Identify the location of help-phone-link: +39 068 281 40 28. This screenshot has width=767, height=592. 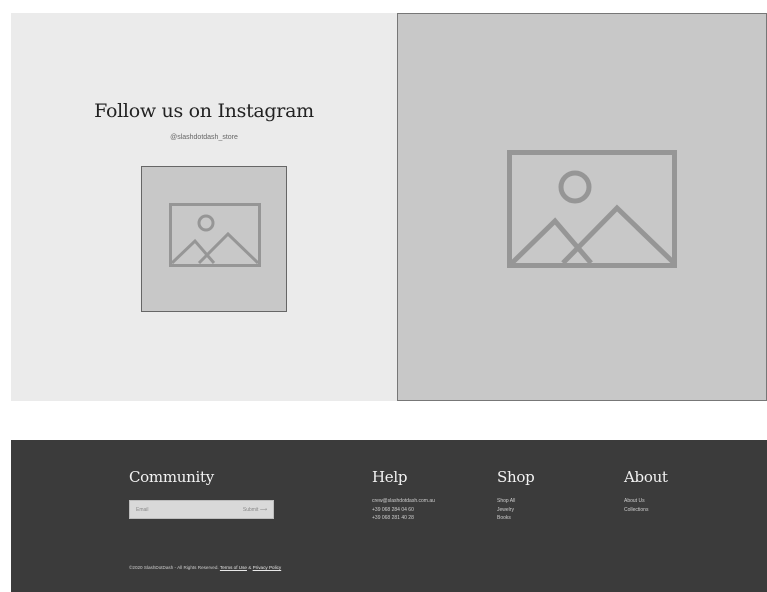
(403, 518).